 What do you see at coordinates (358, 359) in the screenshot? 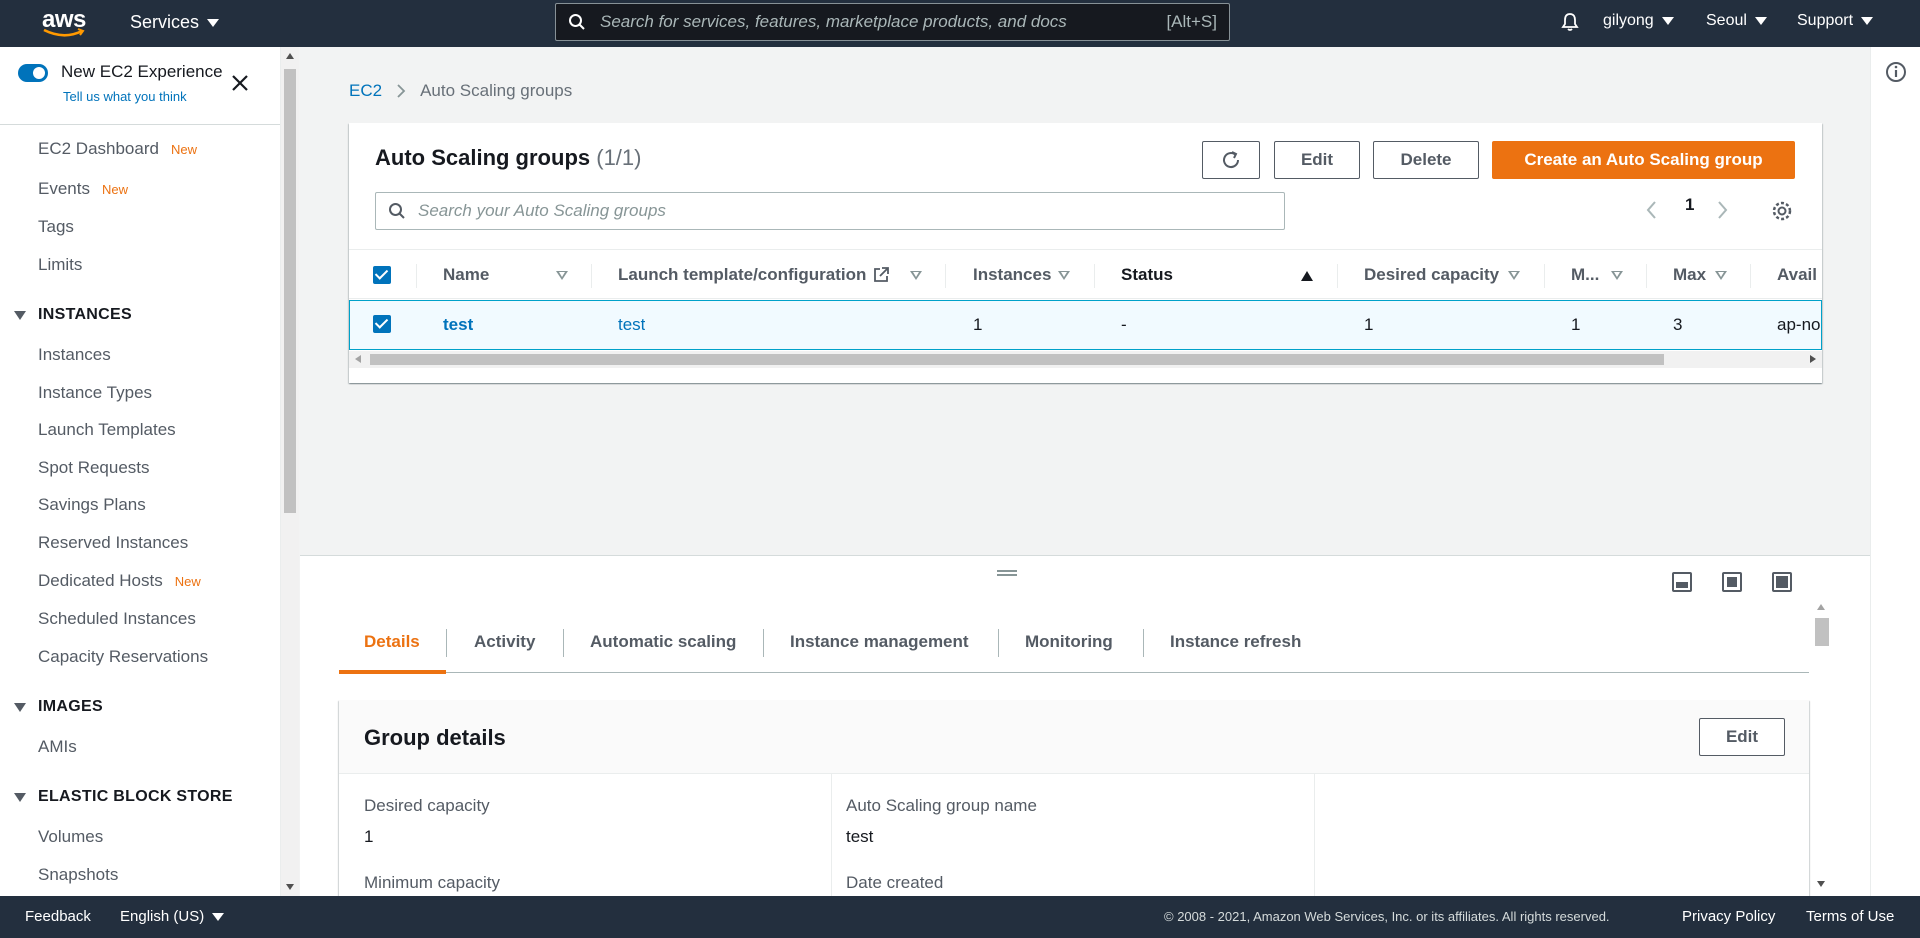
I see `scroll-left-icon` at bounding box center [358, 359].